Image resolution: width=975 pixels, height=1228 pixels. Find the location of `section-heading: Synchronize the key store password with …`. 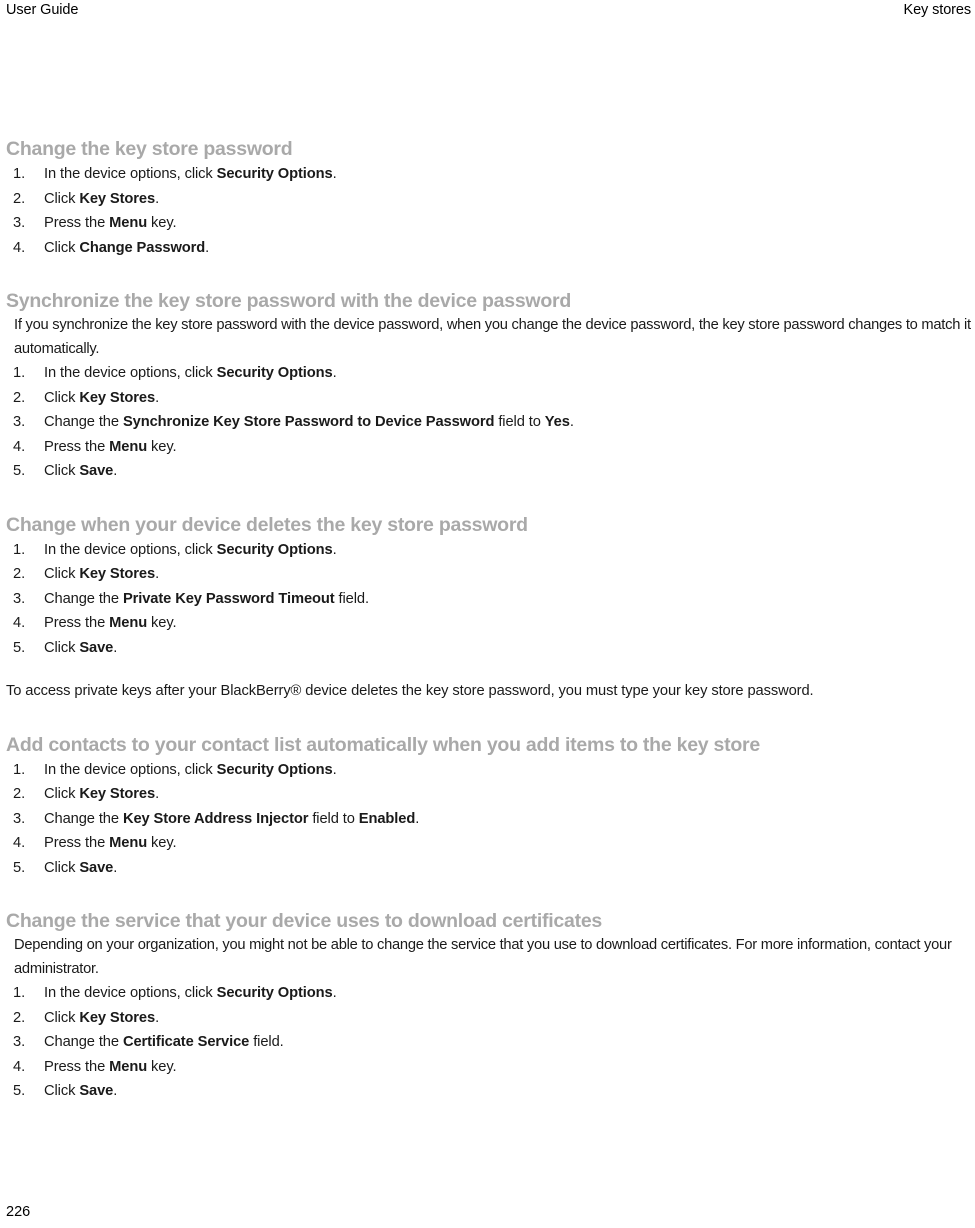

section-heading: Synchronize the key store password with … is located at coordinates (289, 301).